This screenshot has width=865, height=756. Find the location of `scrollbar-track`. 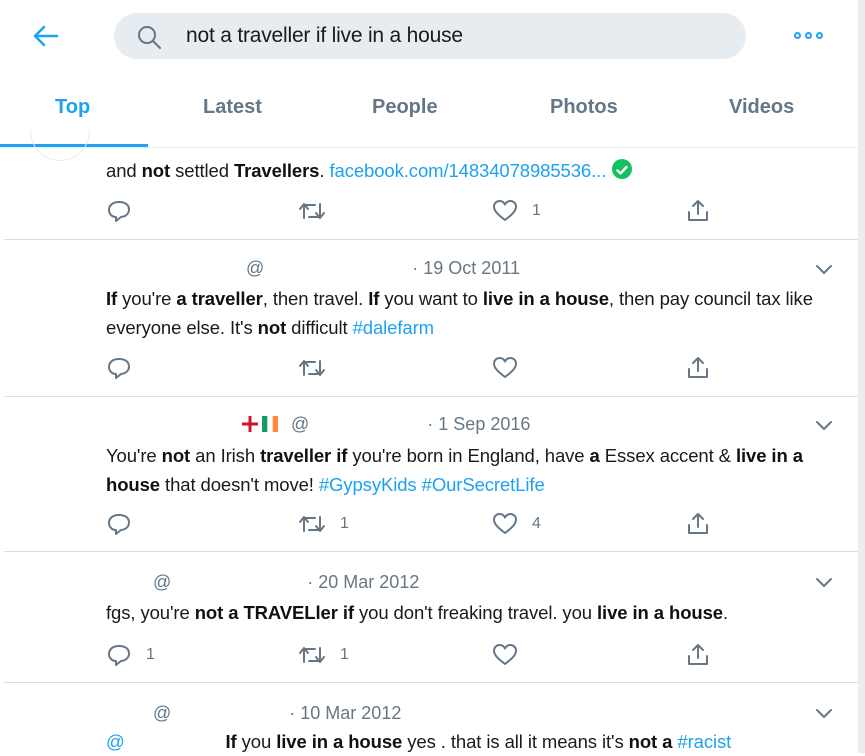

scrollbar-track is located at coordinates (861, 376).